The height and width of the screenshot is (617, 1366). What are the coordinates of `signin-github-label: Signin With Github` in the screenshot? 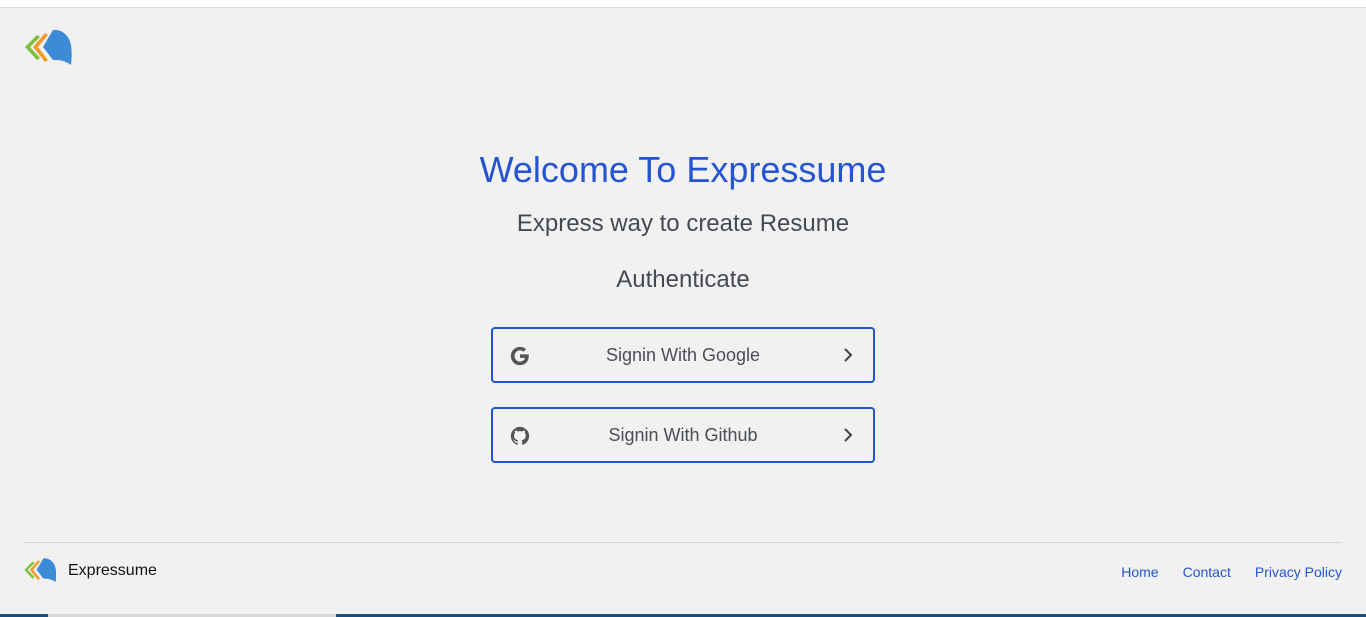 It's located at (683, 434).